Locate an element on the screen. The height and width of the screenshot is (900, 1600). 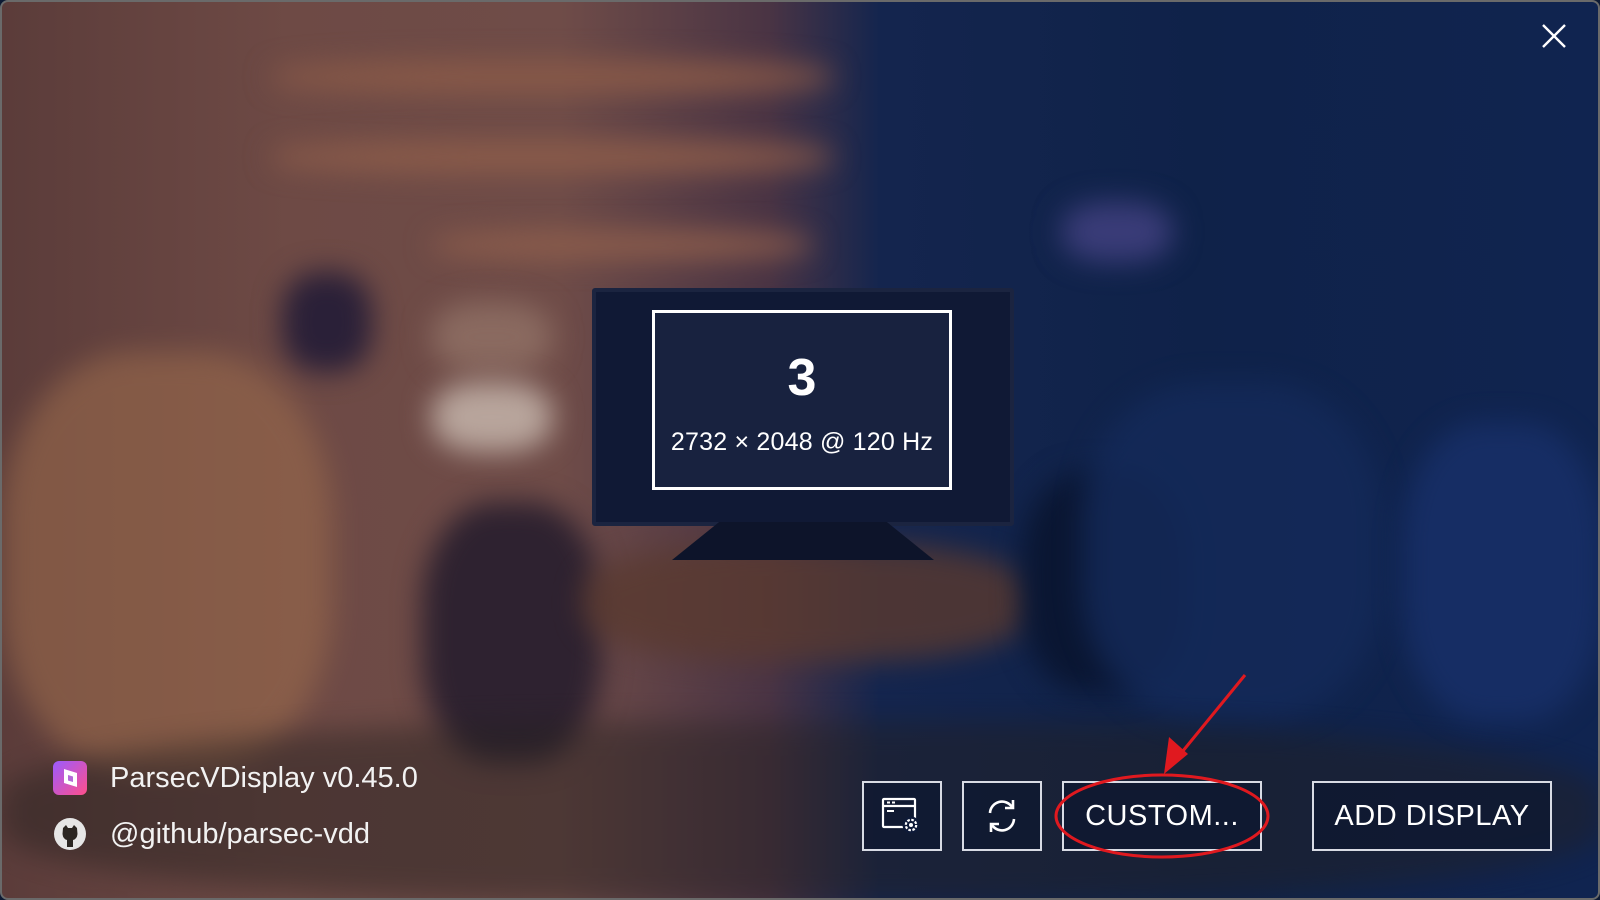
display-mode: 2732 × 2048 @ 120 Hz is located at coordinates (802, 441).